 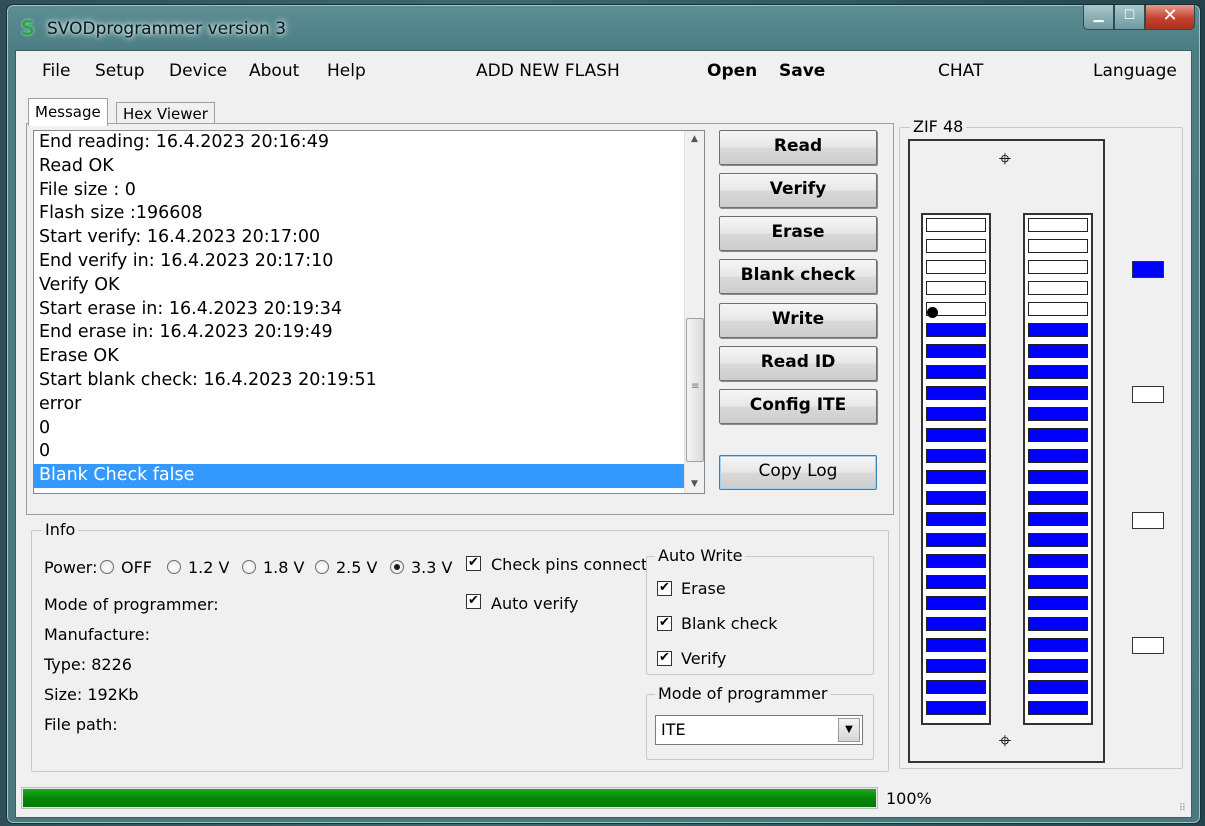 What do you see at coordinates (849, 730) in the screenshot?
I see `chevron-down-icon: ▼` at bounding box center [849, 730].